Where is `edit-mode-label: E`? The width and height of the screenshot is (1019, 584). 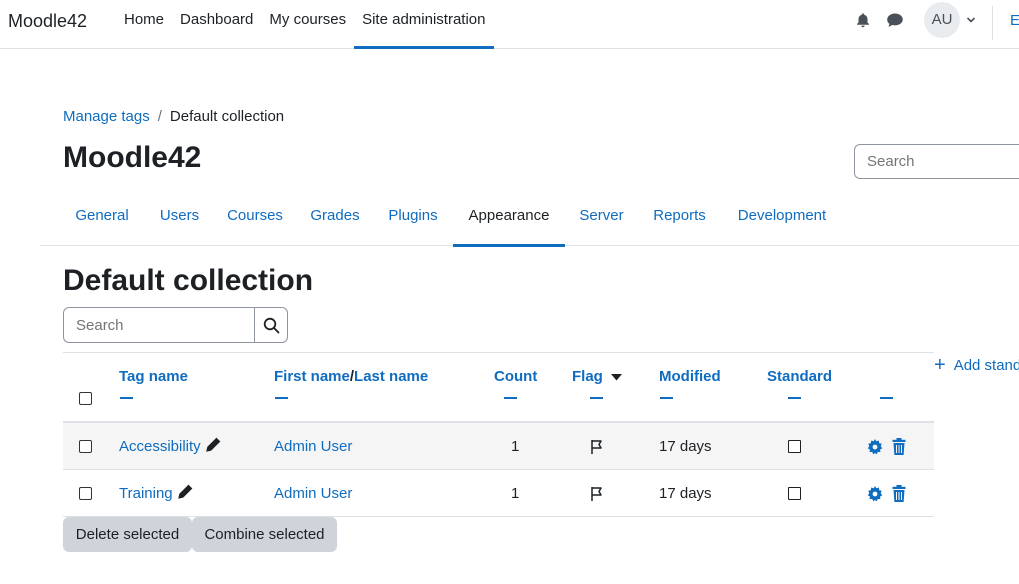 edit-mode-label: E is located at coordinates (1014, 20).